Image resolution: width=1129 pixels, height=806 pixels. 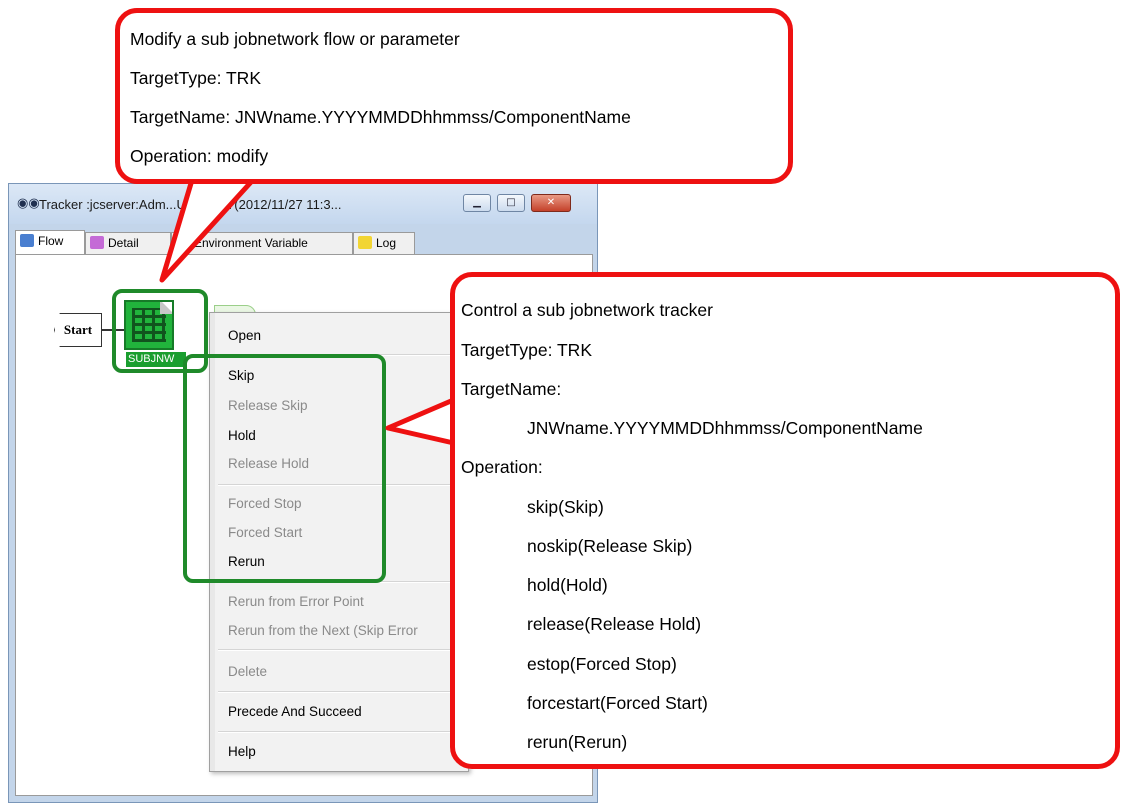 What do you see at coordinates (212, 225) in the screenshot?
I see `top-callout-tail` at bounding box center [212, 225].